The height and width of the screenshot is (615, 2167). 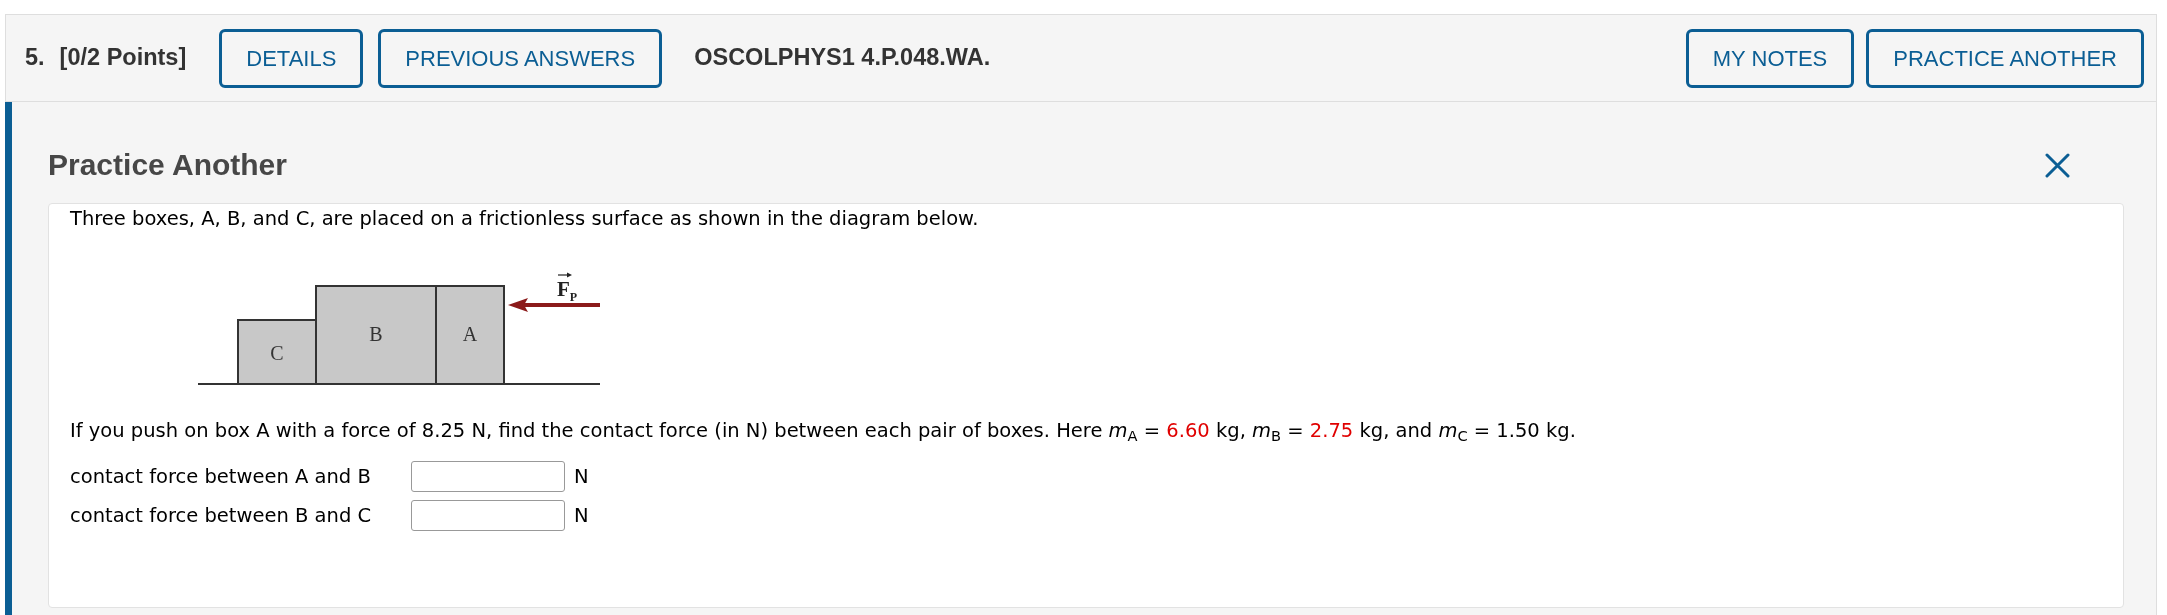 What do you see at coordinates (35, 58) in the screenshot?
I see `question-number: 5.` at bounding box center [35, 58].